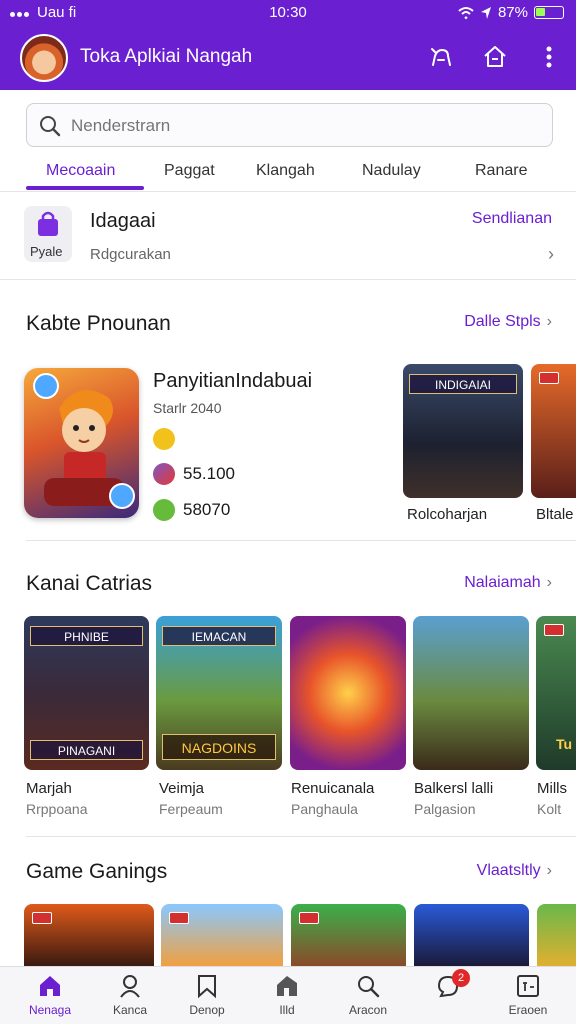  I want to click on featured-app-title: PanyitianIndabuai, so click(232, 381).